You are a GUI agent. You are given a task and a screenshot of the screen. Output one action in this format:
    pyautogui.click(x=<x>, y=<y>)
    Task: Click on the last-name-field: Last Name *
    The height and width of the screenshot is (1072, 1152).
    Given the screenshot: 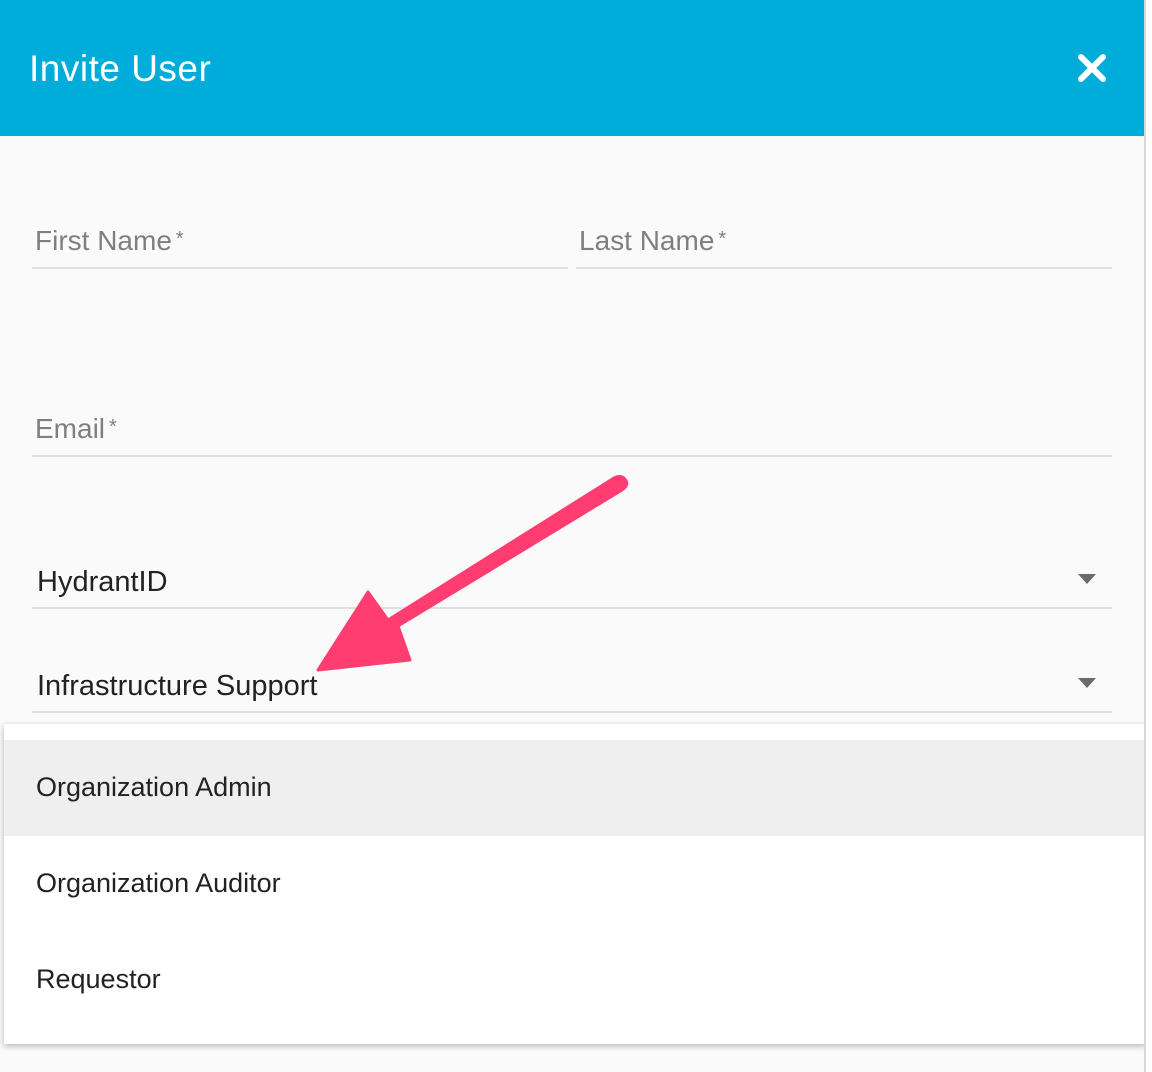 What is the action you would take?
    pyautogui.click(x=844, y=239)
    